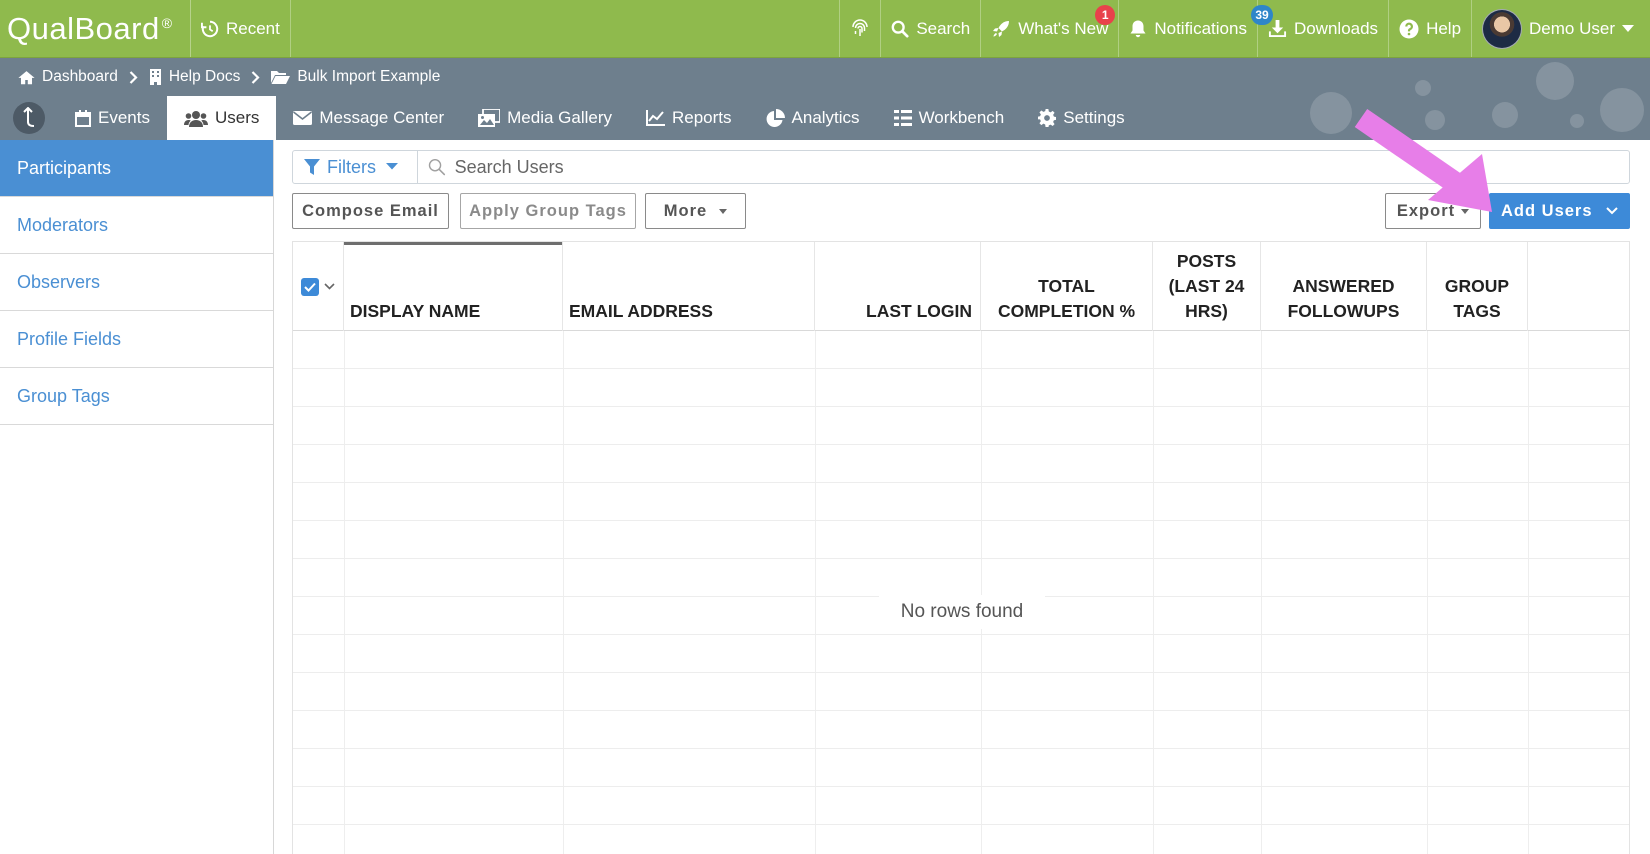 The height and width of the screenshot is (854, 1650). I want to click on column-header-display-name: DISPLAY NAME, so click(453, 286).